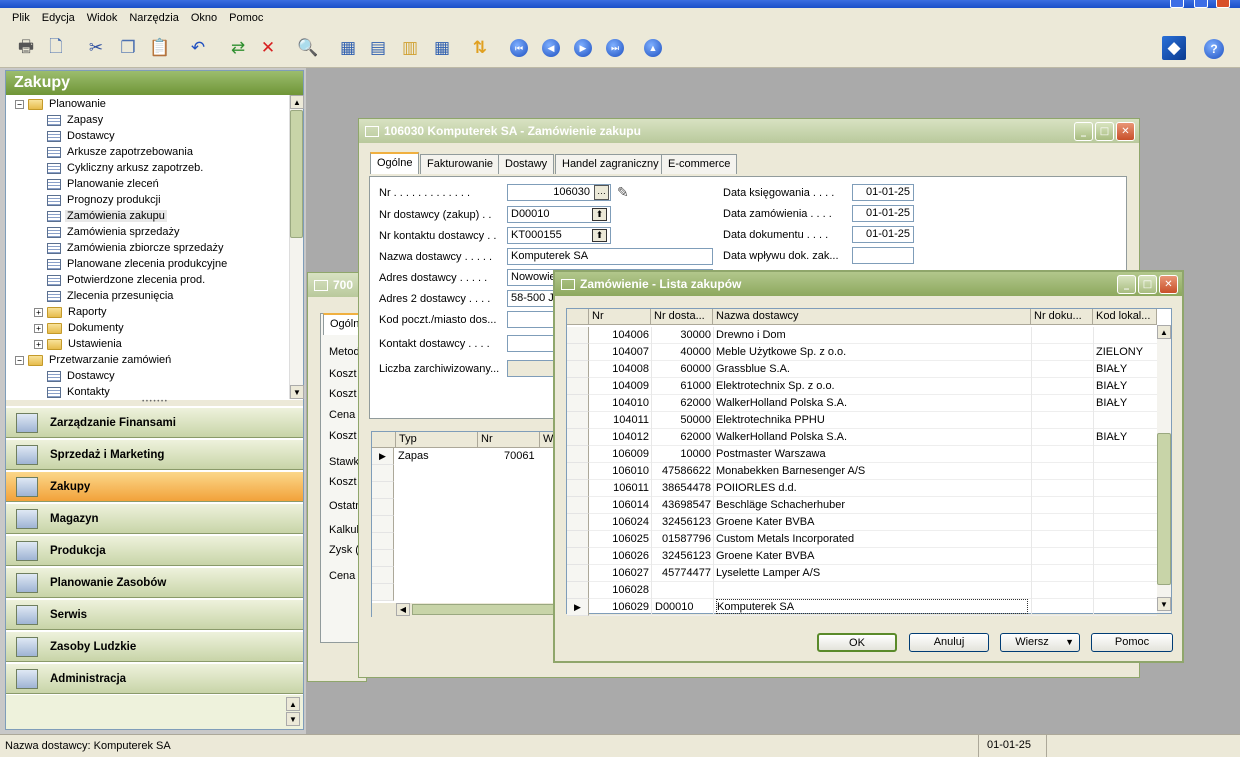  What do you see at coordinates (383, 456) in the screenshot?
I see `row-selector: ▶` at bounding box center [383, 456].